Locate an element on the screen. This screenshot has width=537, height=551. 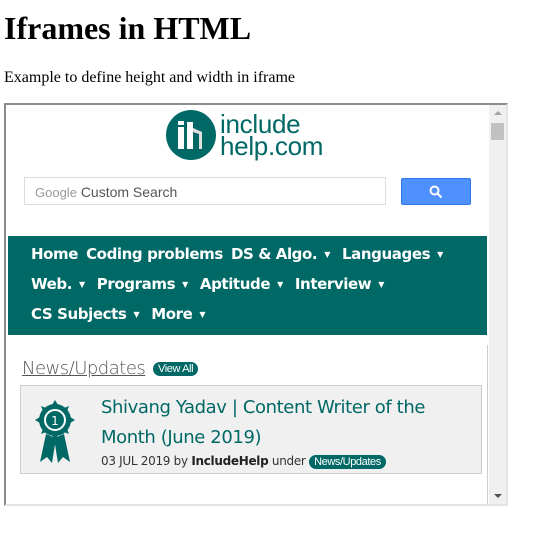
search-icon is located at coordinates (436, 192).